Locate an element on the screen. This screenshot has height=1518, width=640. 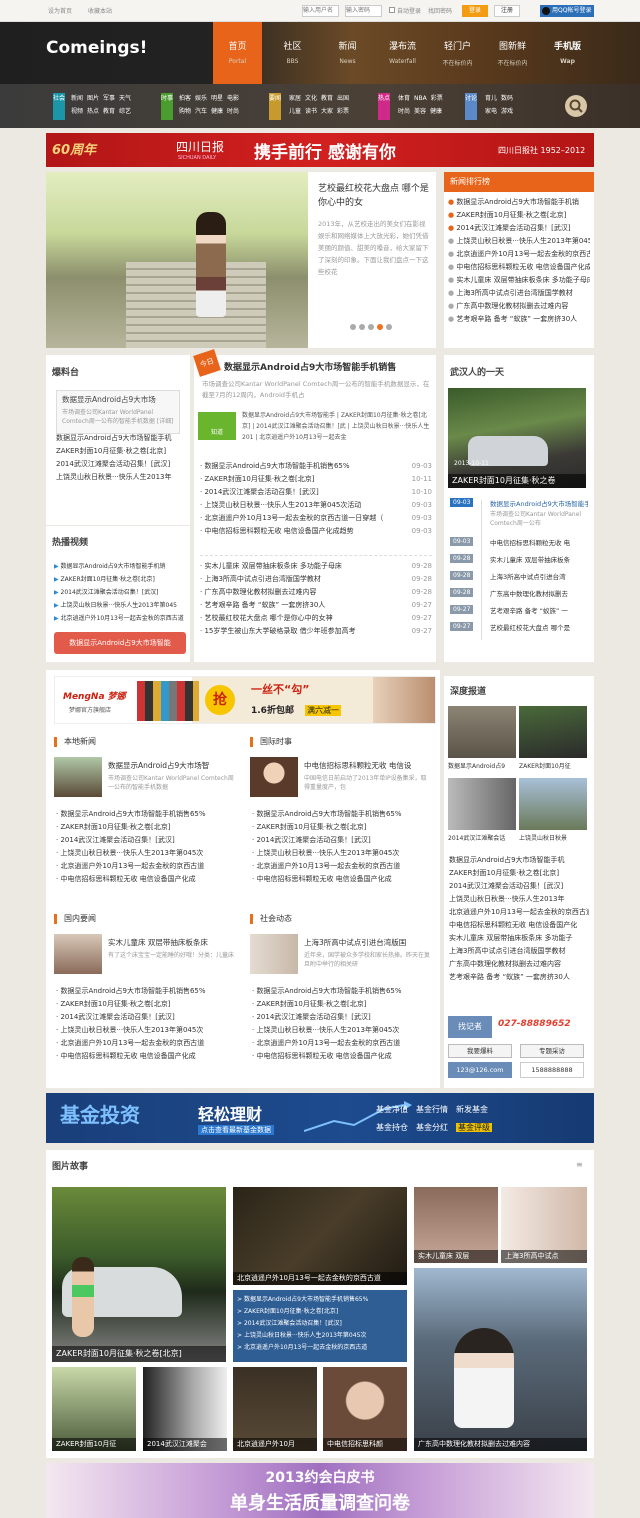
hot-video-button: 数据显示Android占9大市场智能 is located at coordinates (120, 643).